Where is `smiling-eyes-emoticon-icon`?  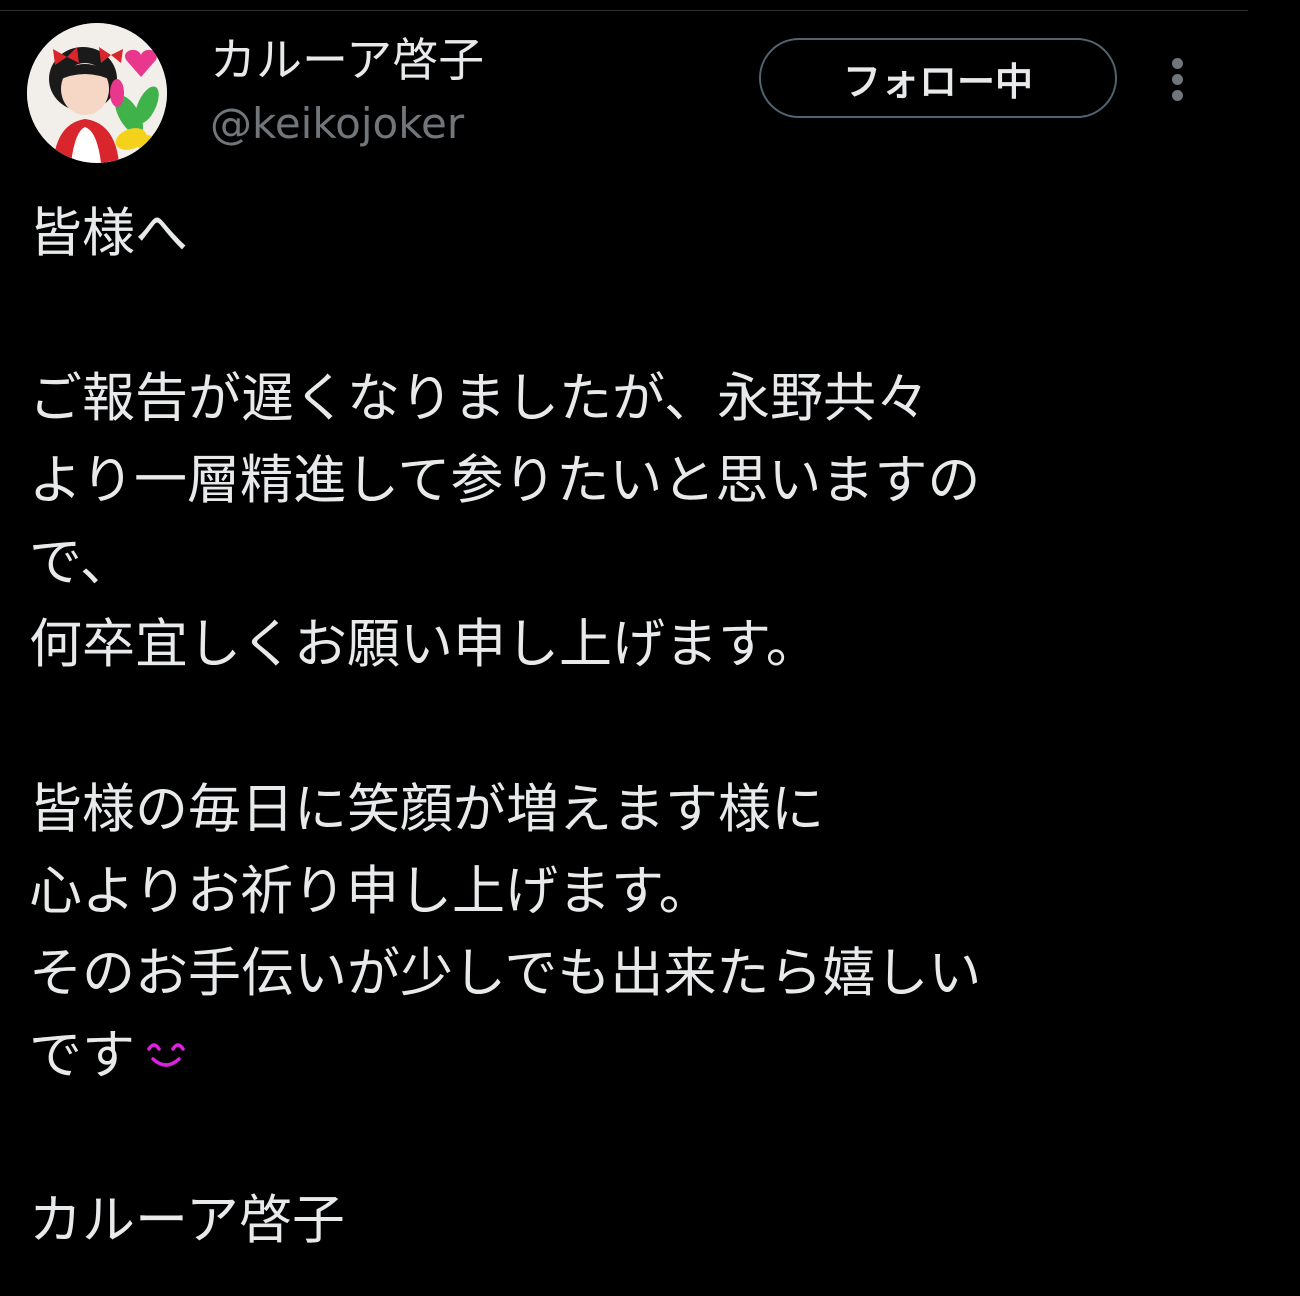 smiling-eyes-emoticon-icon is located at coordinates (166, 1058).